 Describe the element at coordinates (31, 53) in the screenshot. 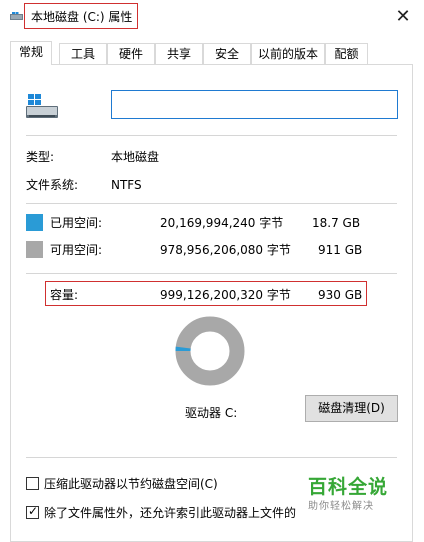

I see `tab-general: 常规` at that location.